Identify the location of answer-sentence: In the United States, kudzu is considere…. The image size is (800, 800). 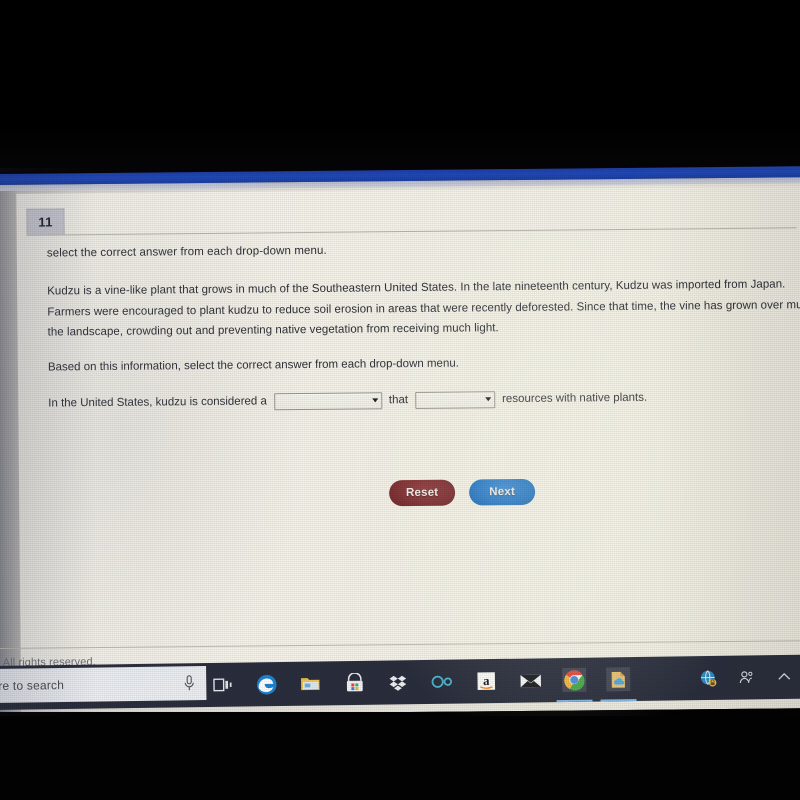
(424, 400).